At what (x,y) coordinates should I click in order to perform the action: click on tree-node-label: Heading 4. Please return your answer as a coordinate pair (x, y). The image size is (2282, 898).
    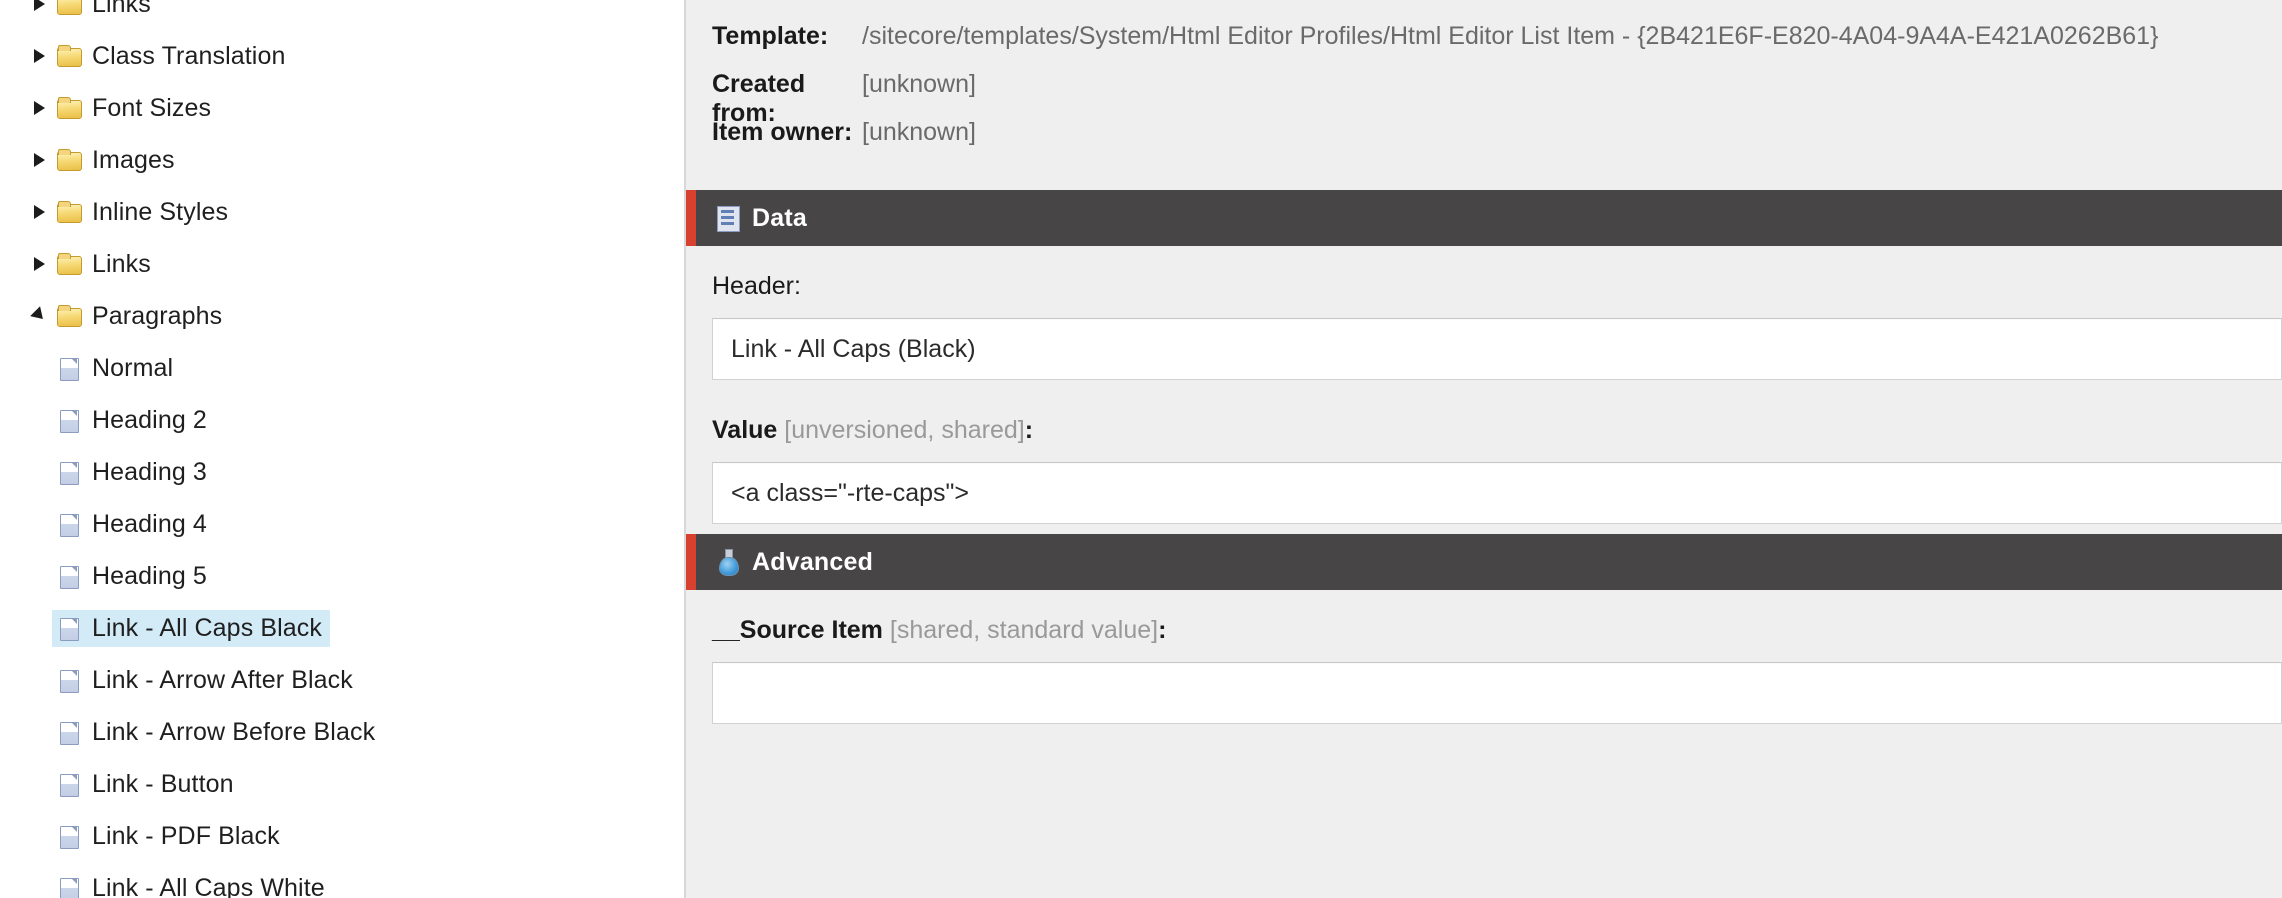
    Looking at the image, I should click on (149, 523).